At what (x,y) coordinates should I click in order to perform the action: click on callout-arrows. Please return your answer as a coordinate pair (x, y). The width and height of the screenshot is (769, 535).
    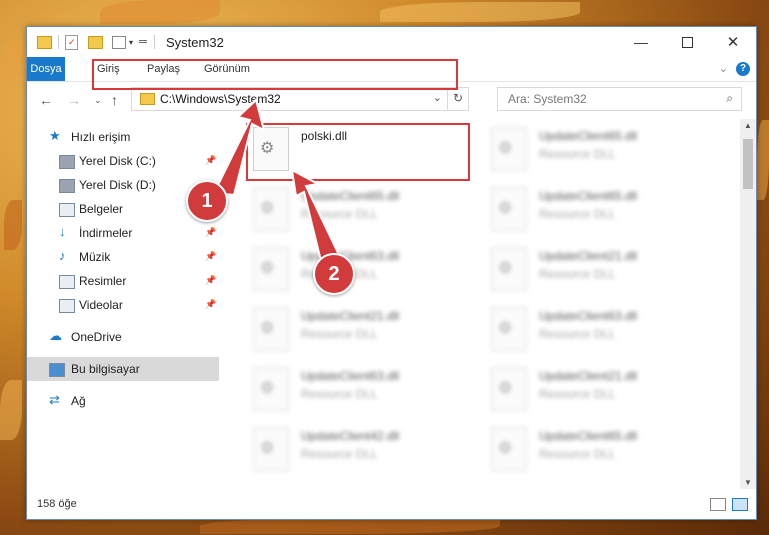
    Looking at the image, I should click on (277, 182).